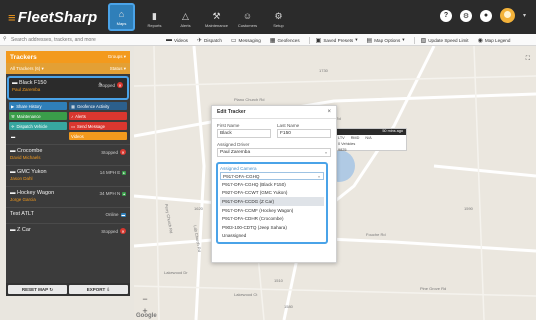 The height and width of the screenshot is (320, 536). I want to click on assigned-camera-label: Assigned Camera, so click(238, 168).